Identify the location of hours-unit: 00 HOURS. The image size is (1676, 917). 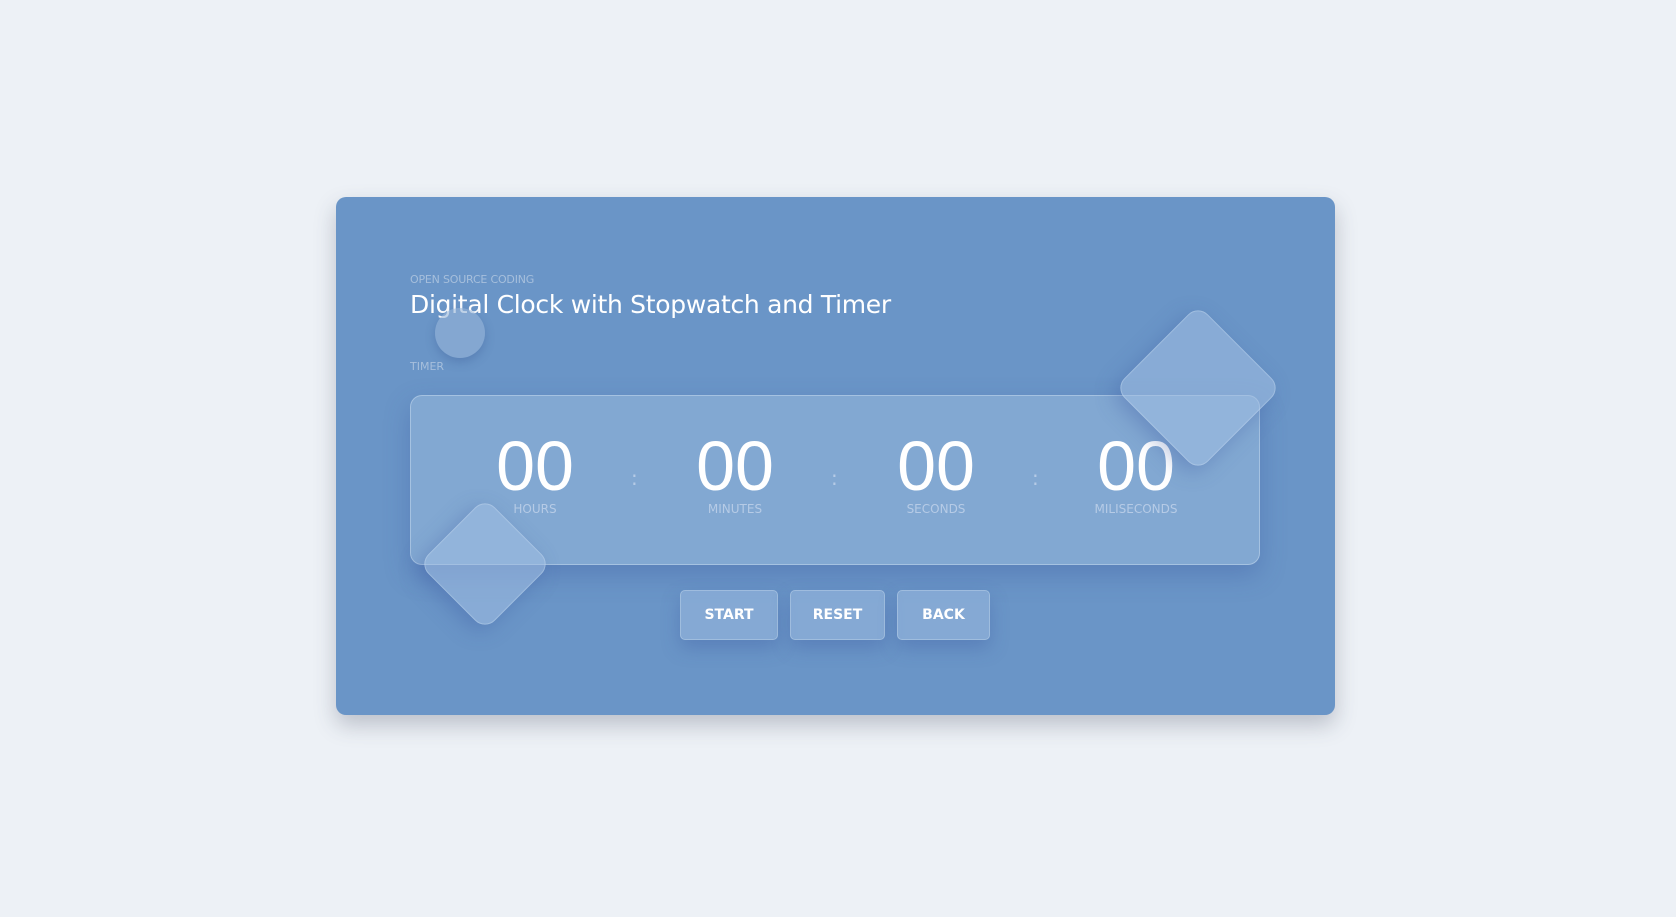
(535, 471).